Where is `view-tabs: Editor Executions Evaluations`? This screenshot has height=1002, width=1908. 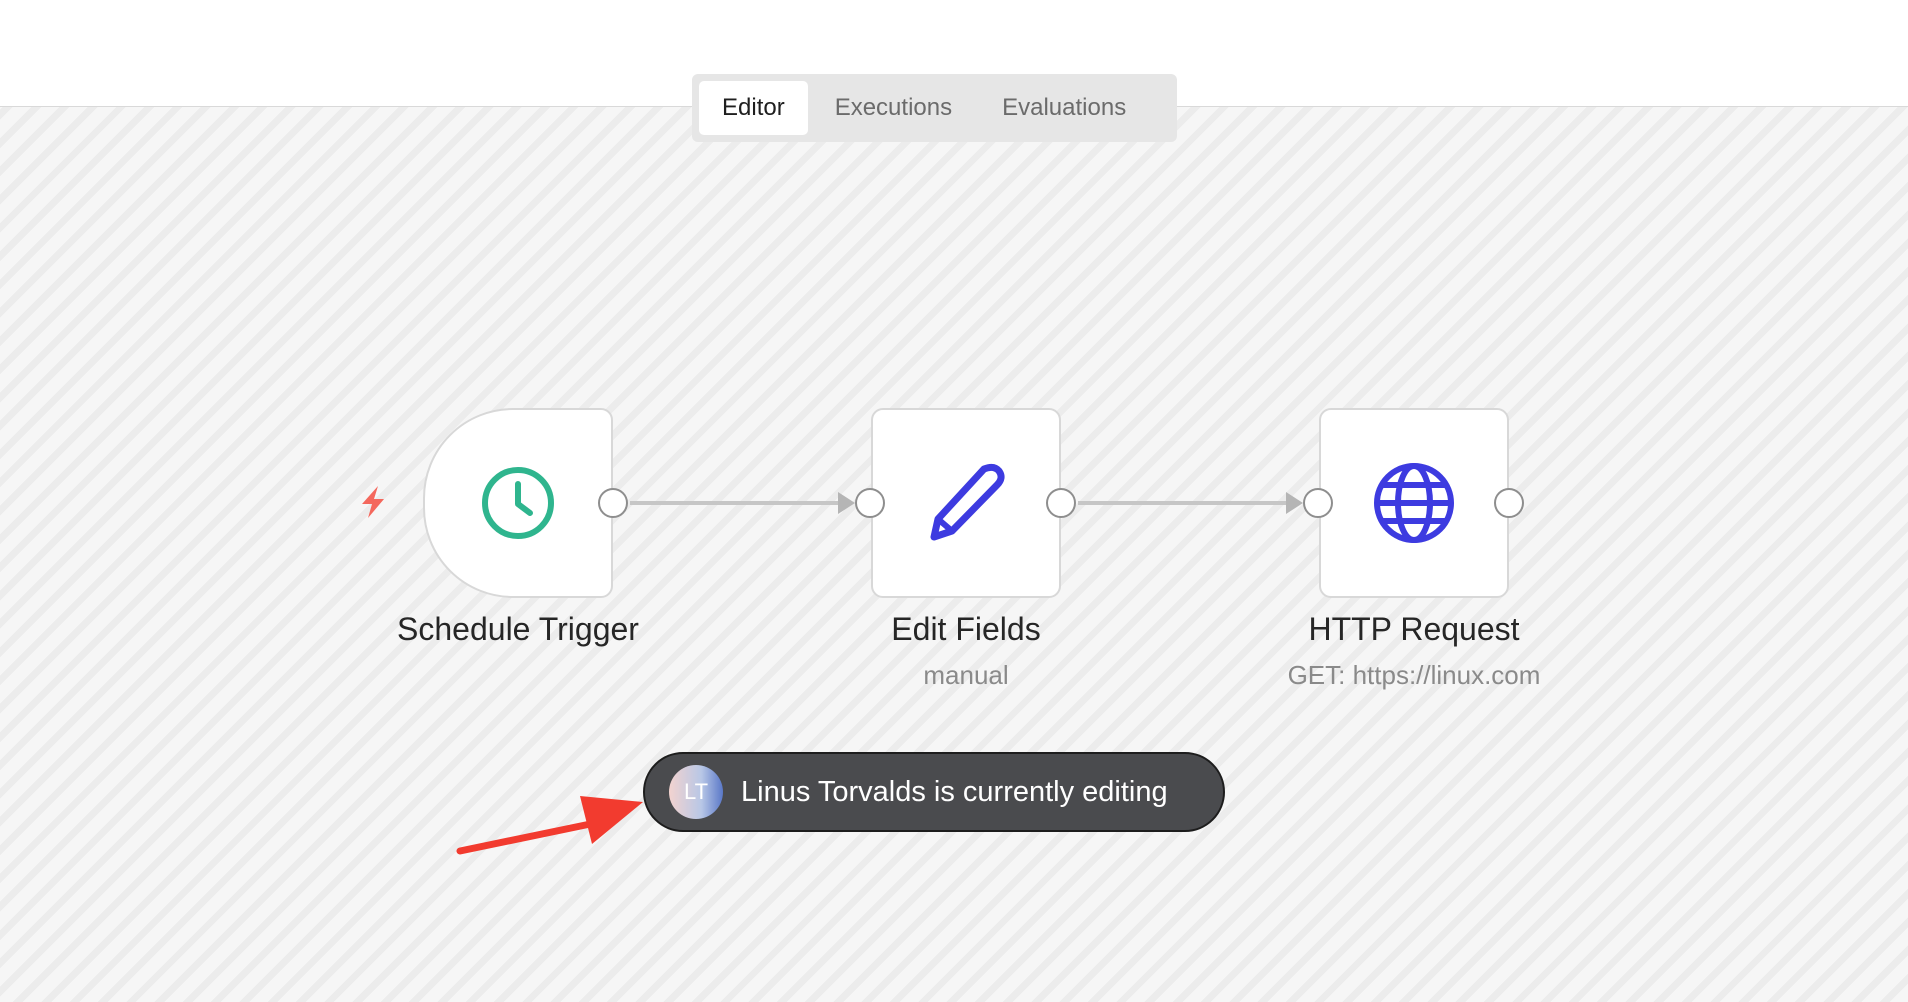 view-tabs: Editor Executions Evaluations is located at coordinates (934, 108).